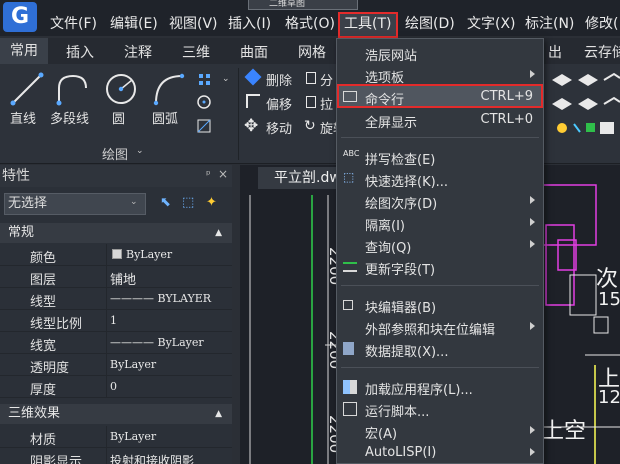  Describe the element at coordinates (223, 174) in the screenshot. I see `close-icon: ×` at that location.